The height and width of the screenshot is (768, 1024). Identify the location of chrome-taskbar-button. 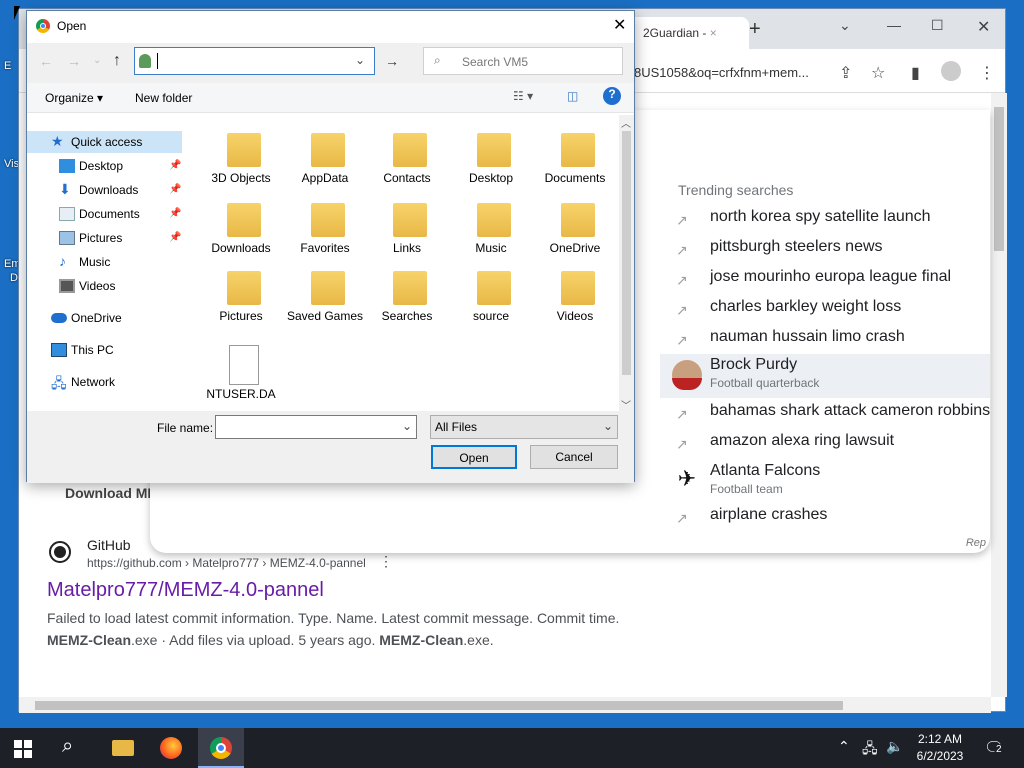
(221, 748).